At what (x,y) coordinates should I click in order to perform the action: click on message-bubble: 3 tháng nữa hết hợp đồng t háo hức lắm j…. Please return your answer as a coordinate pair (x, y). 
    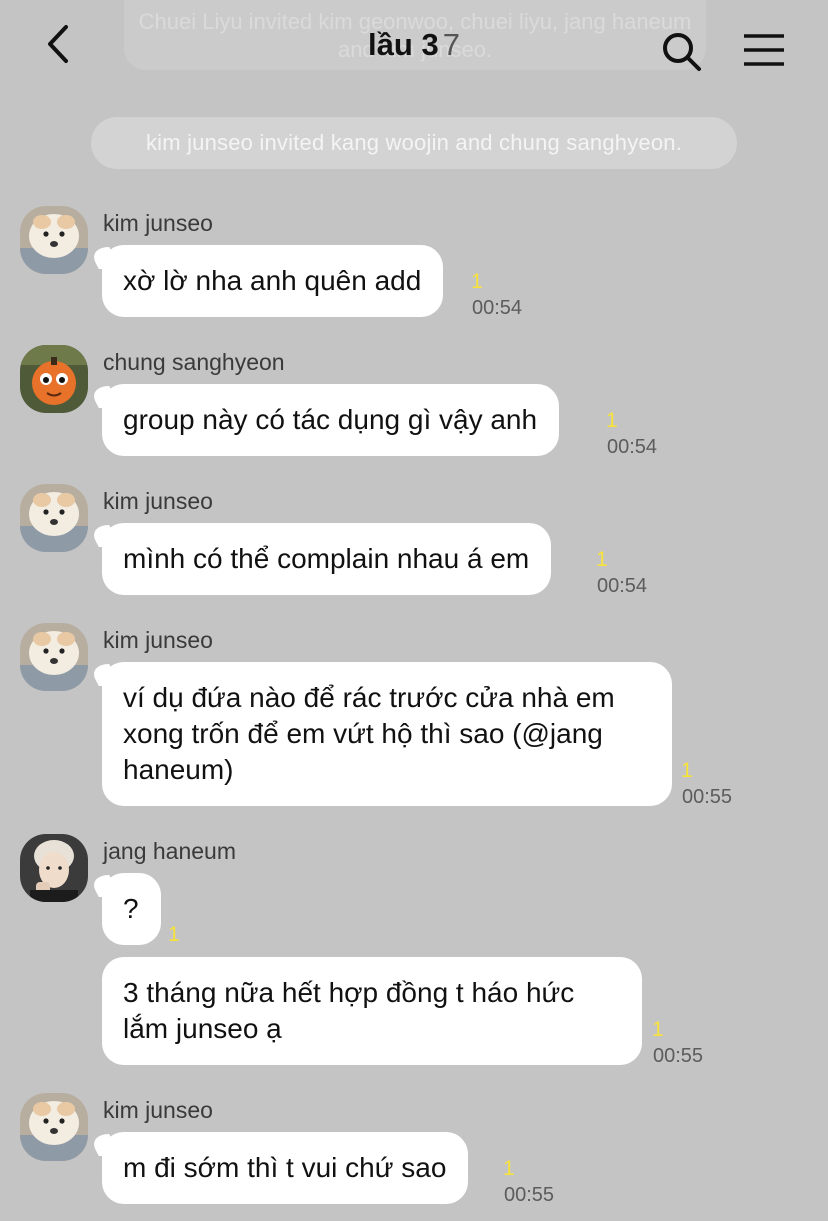
    Looking at the image, I should click on (372, 1011).